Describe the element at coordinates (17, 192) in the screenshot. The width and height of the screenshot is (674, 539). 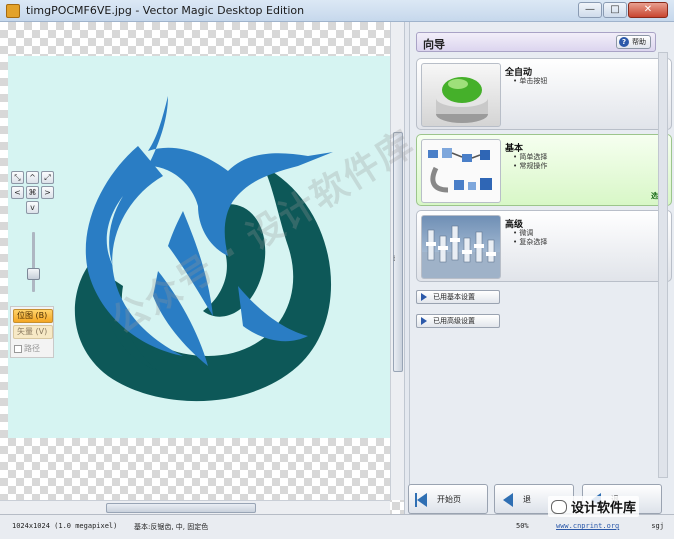
I see `pan-left-button: <` at that location.